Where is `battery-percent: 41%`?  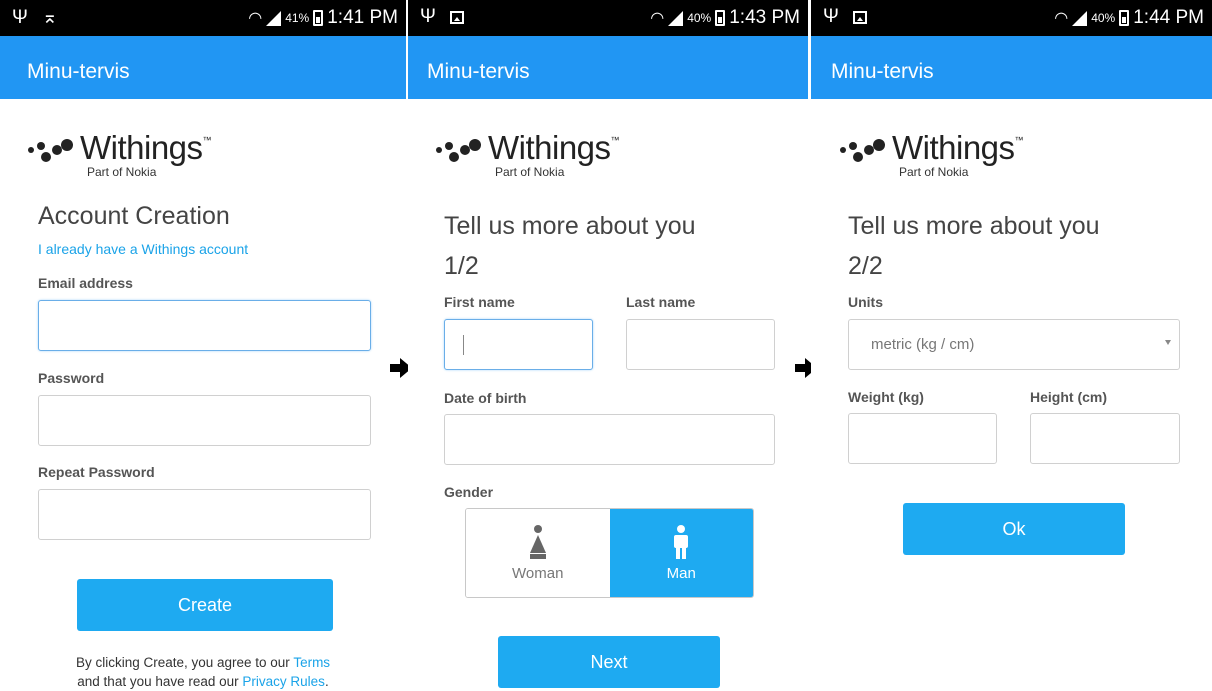
battery-percent: 41% is located at coordinates (297, 18).